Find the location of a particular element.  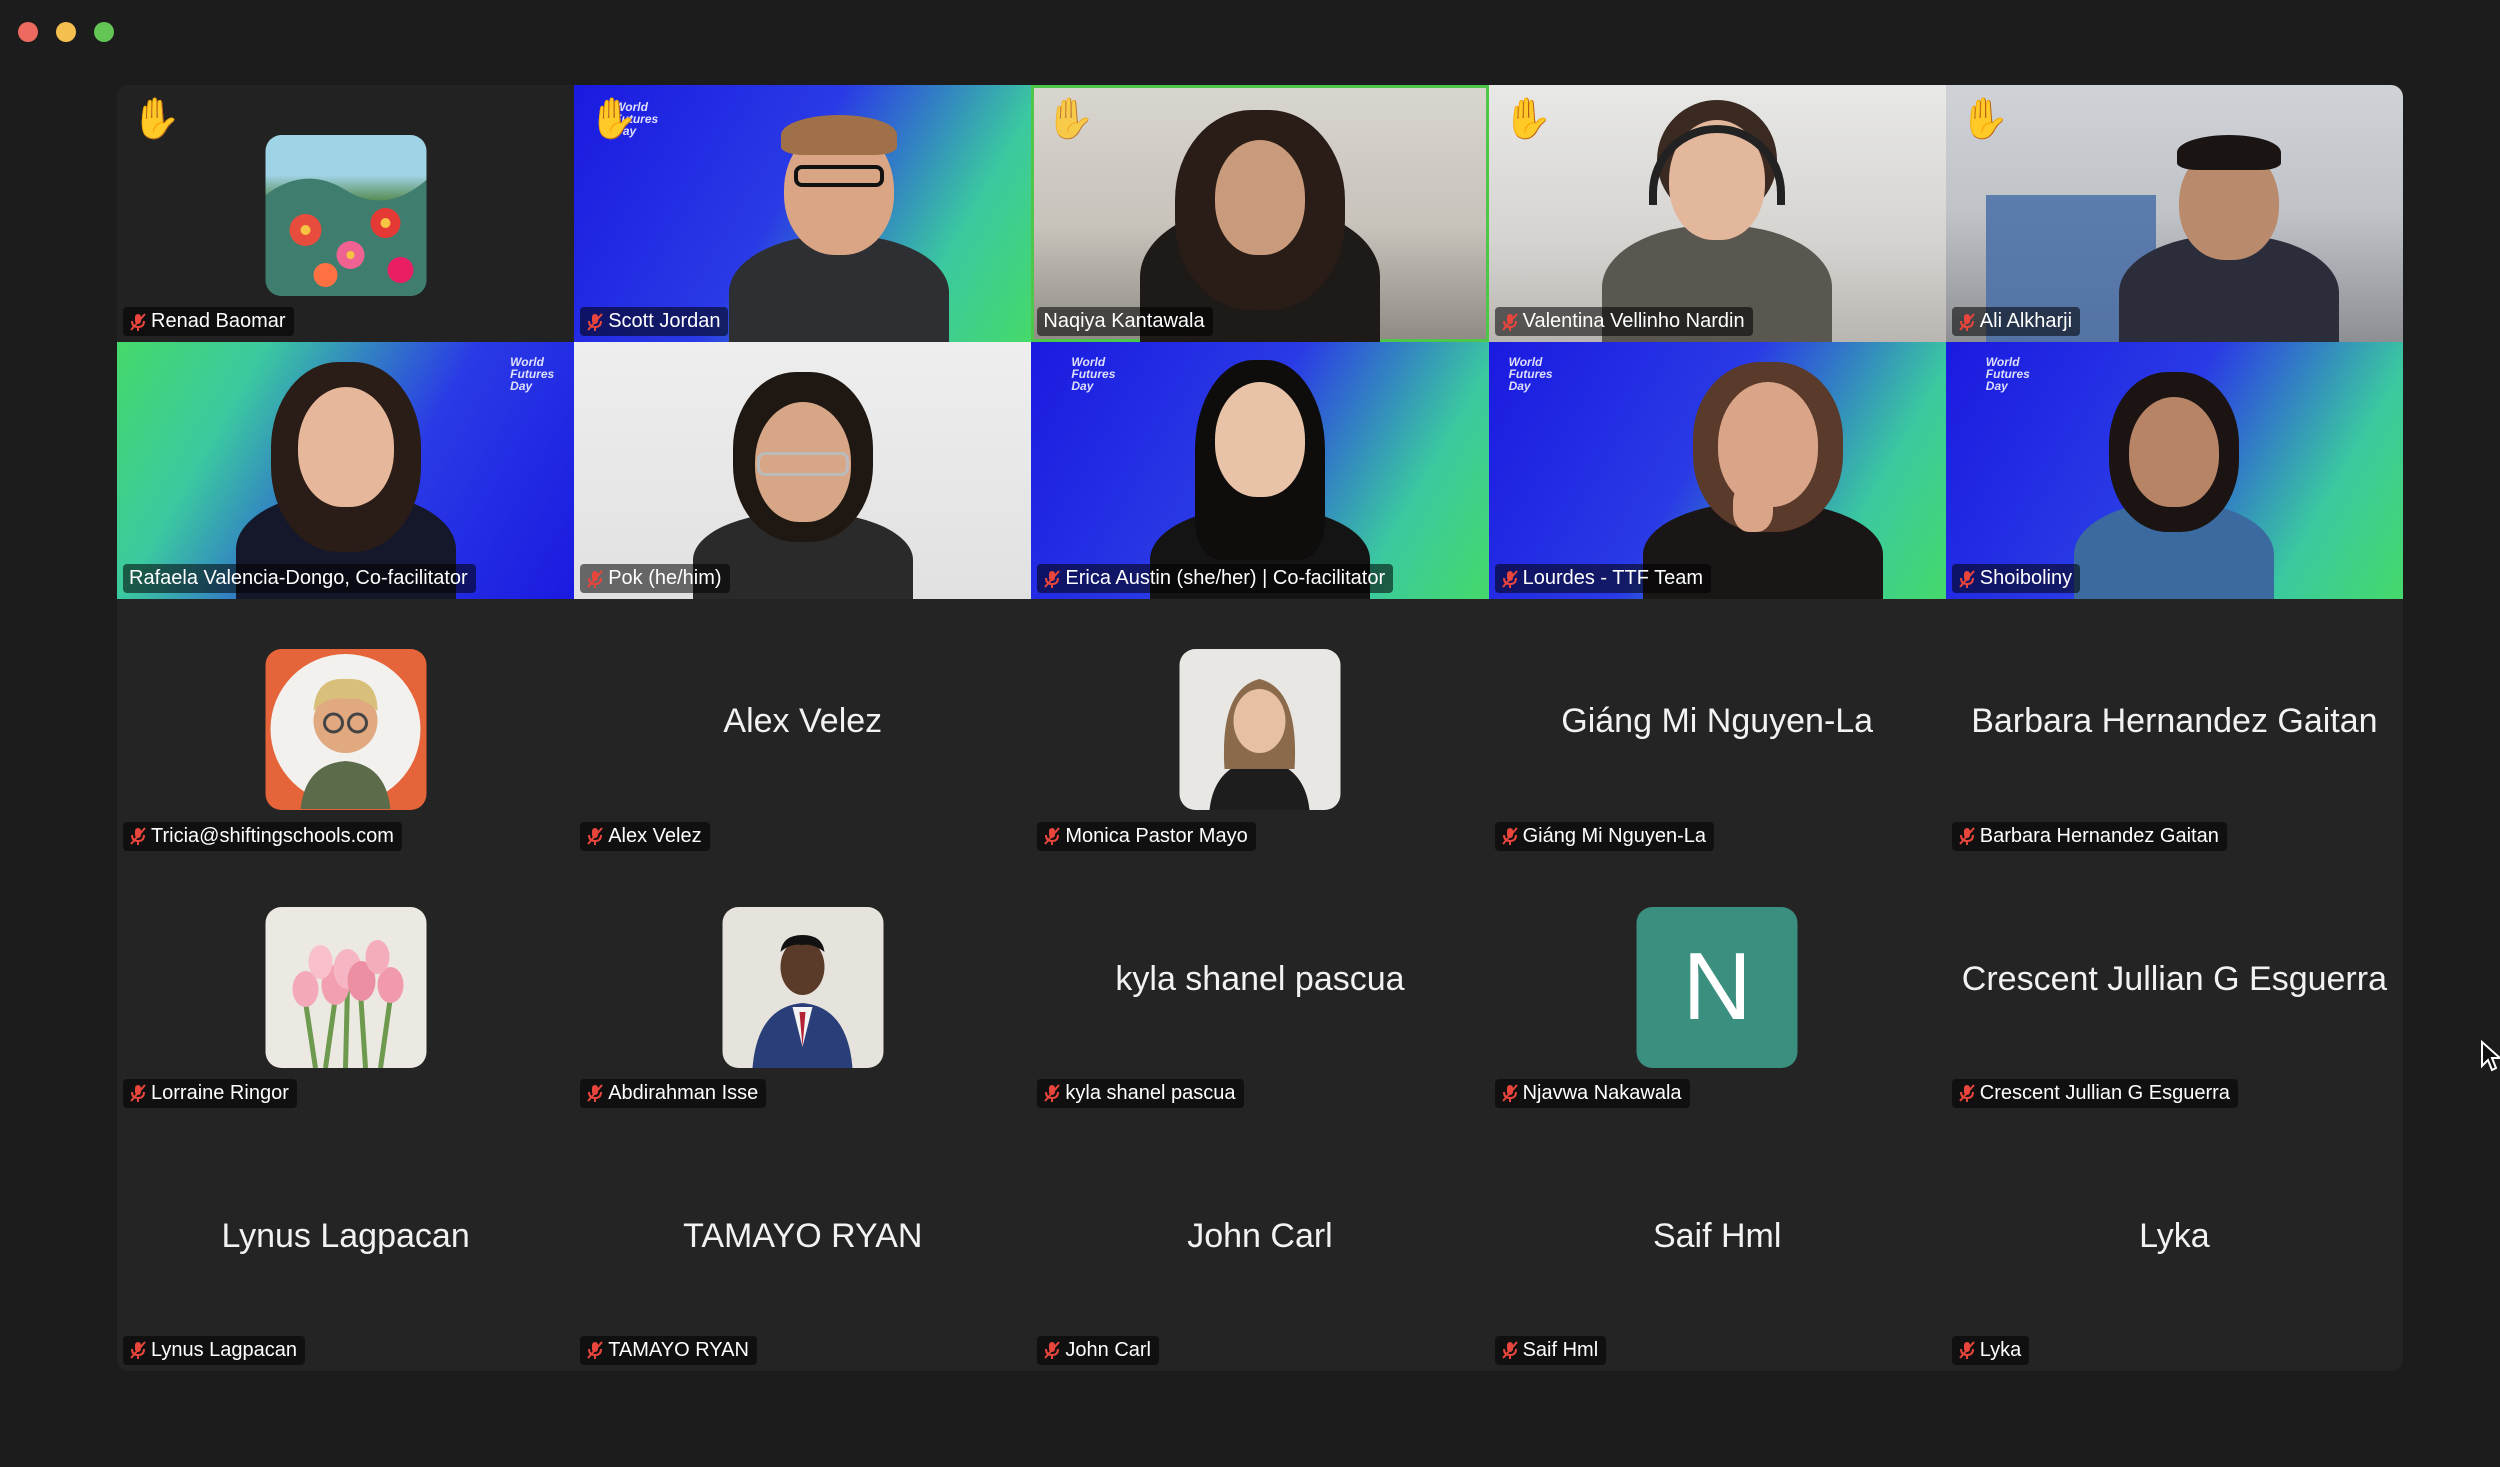

participant-tile: Pok (he/him) is located at coordinates (803, 471).